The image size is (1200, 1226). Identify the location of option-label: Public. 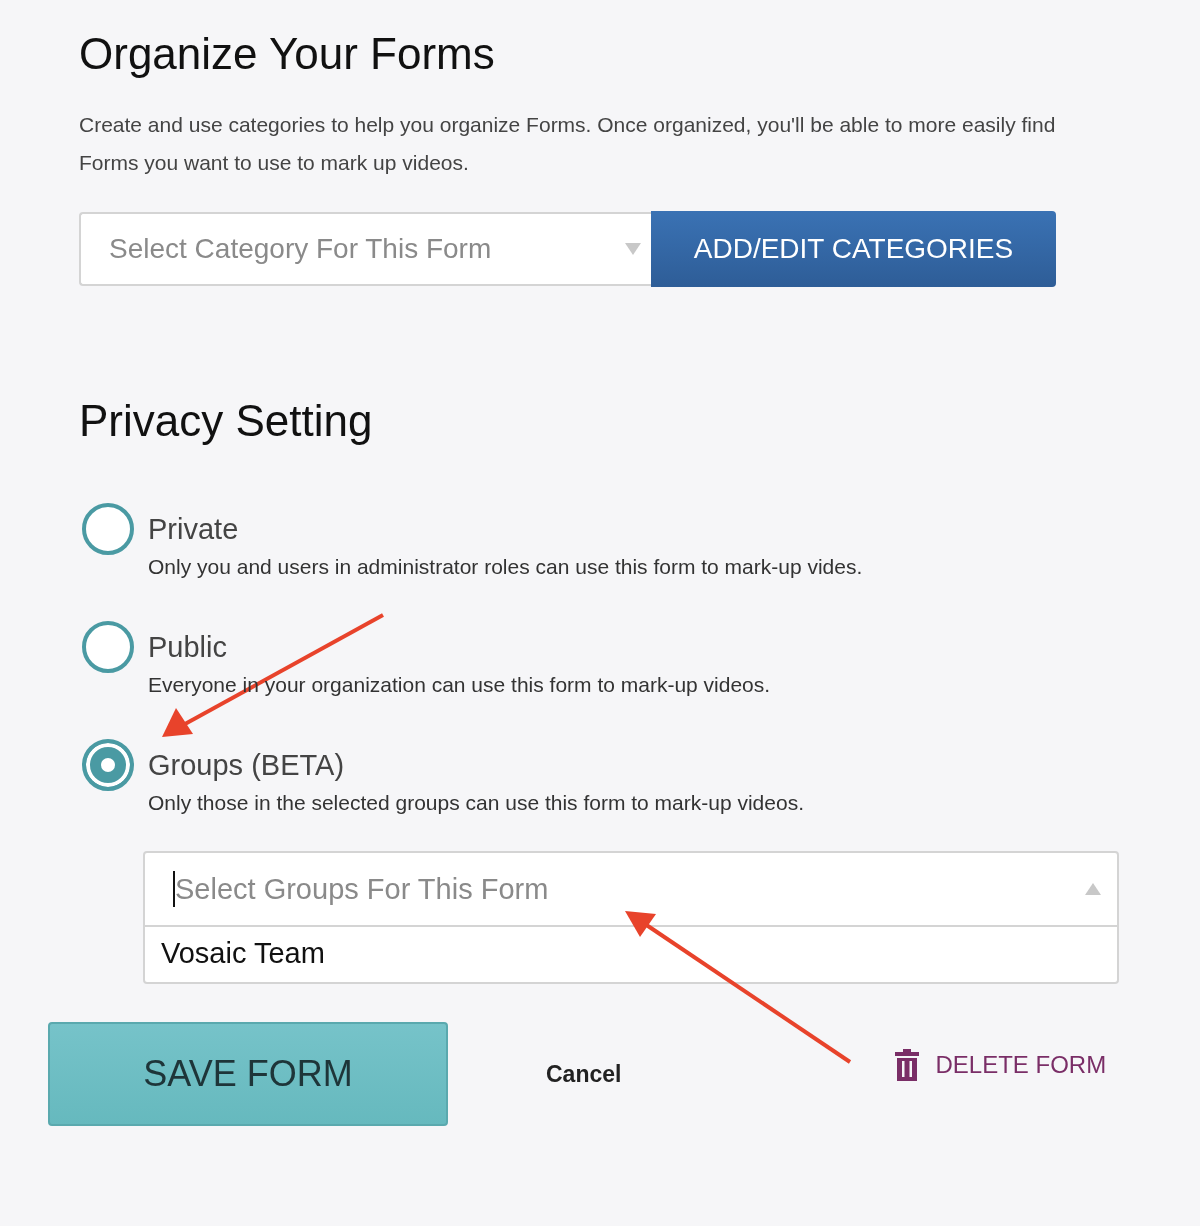
(188, 647).